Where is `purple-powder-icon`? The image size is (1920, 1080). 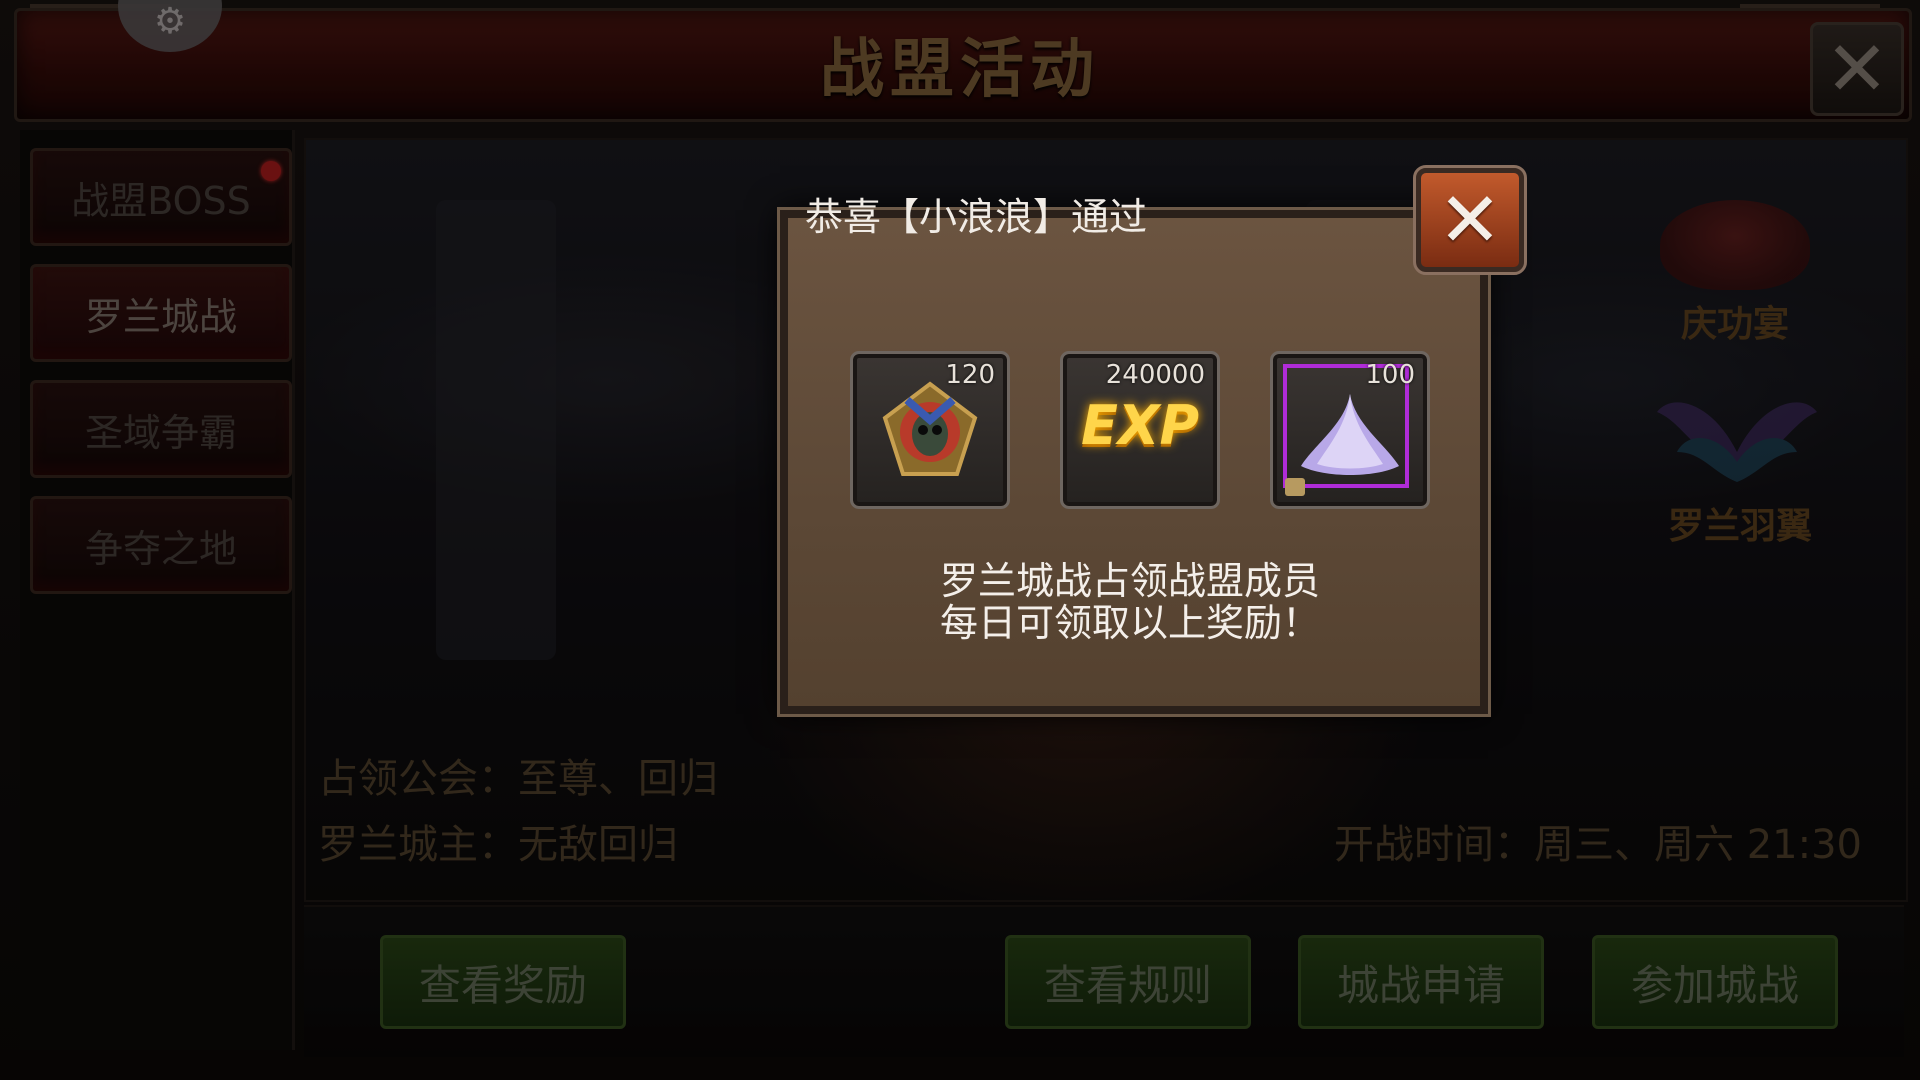
purple-powder-icon is located at coordinates (1350, 434).